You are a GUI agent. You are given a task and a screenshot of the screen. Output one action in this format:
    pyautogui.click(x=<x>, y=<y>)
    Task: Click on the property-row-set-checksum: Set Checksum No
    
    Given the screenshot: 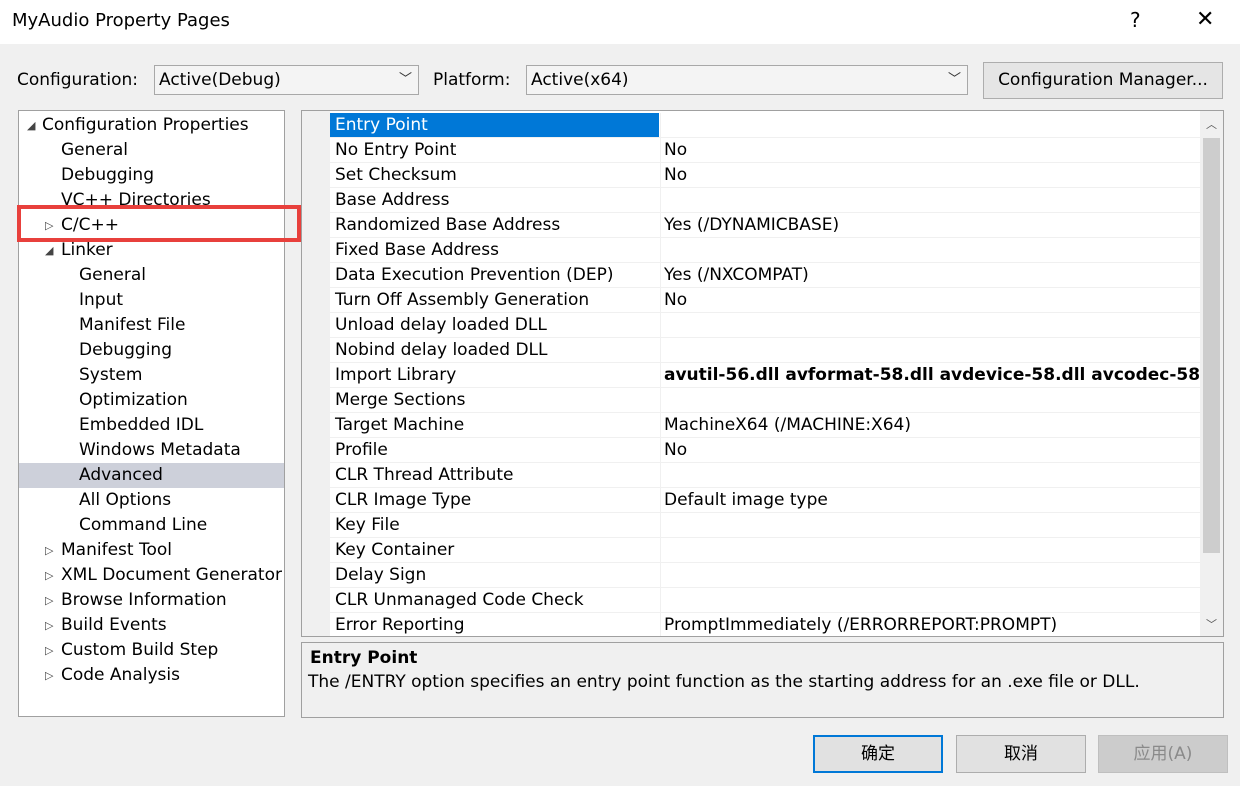 What is the action you would take?
    pyautogui.click(x=765, y=175)
    